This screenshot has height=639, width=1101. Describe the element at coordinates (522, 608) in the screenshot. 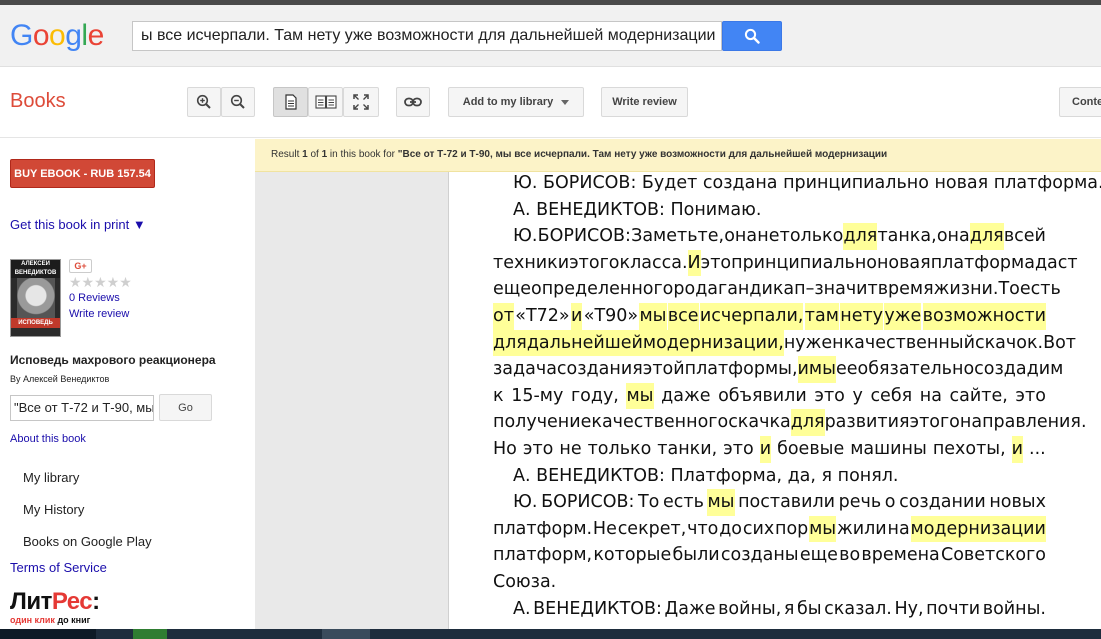

I see `page-word: А.` at that location.